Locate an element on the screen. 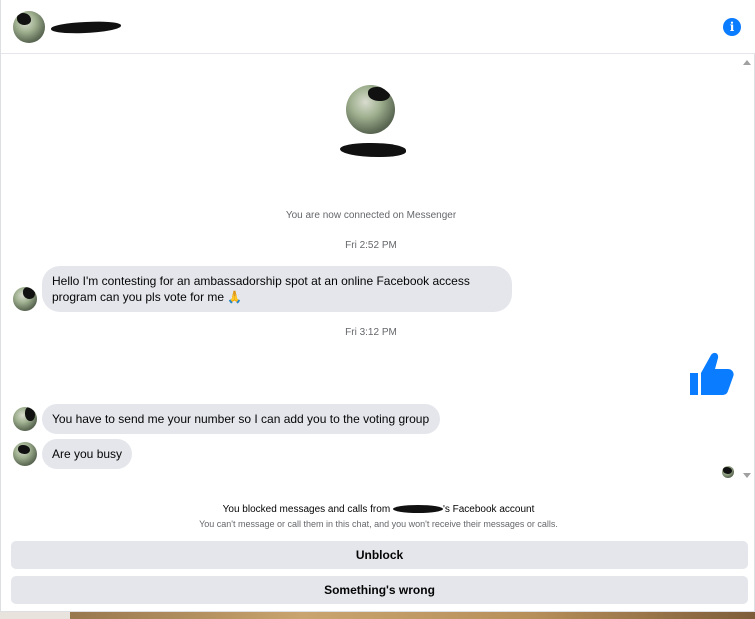 This screenshot has width=755, height=619. scroll-down-icon is located at coordinates (747, 475).